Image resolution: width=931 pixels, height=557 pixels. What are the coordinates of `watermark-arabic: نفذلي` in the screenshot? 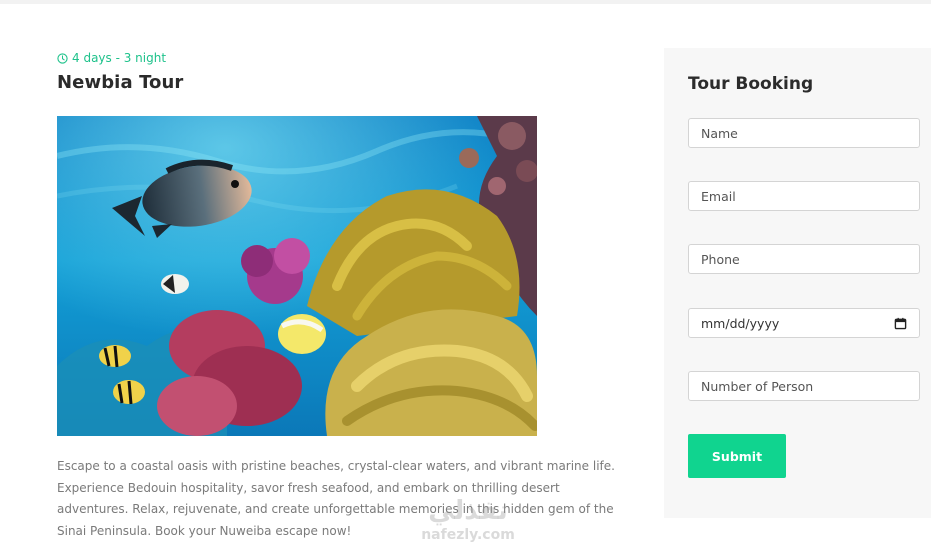 It's located at (468, 511).